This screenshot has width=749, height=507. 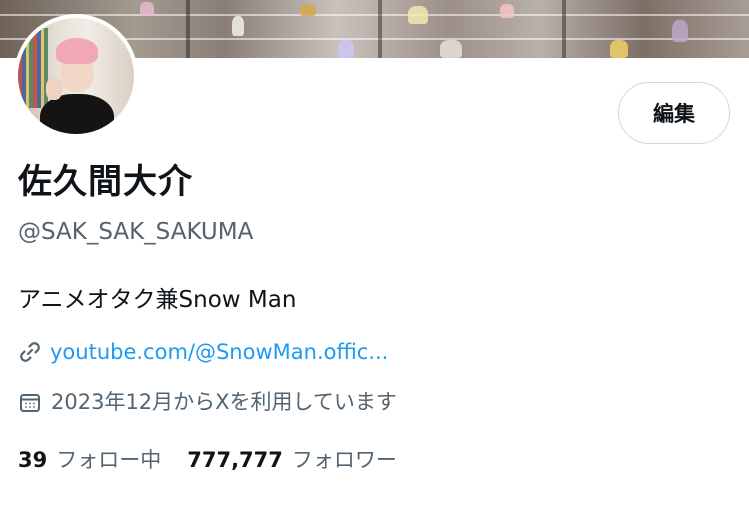 I want to click on banner-shelf, so click(x=374, y=15).